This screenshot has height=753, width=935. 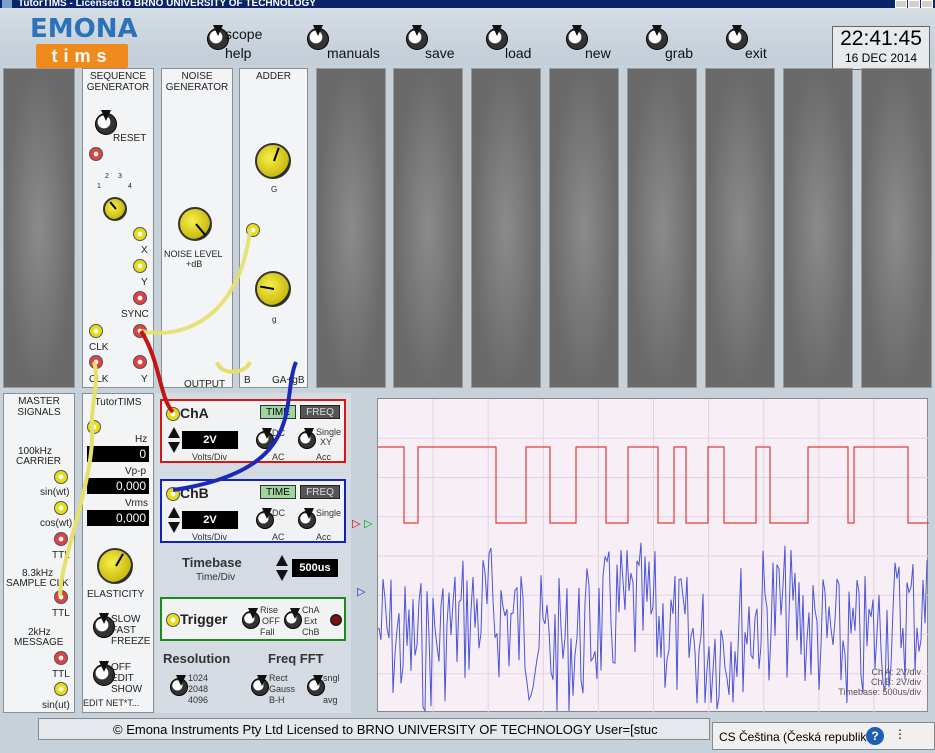 What do you see at coordinates (178, 412) in the screenshot?
I see `patch-cords` at bounding box center [178, 412].